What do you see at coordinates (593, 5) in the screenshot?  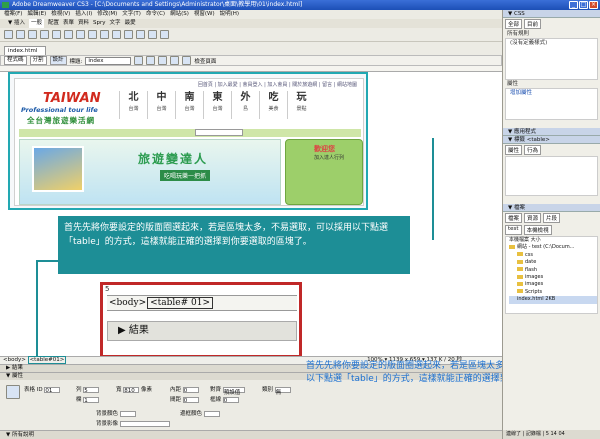 I see `close-icon: ×` at bounding box center [593, 5].